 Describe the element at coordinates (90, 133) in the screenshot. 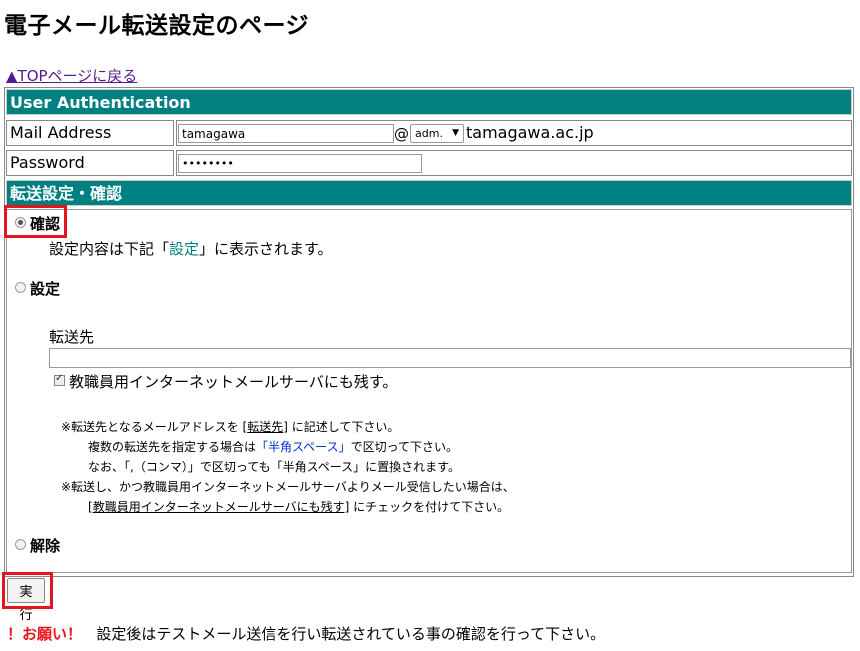

I see `mail-address-label: Mail Address` at that location.